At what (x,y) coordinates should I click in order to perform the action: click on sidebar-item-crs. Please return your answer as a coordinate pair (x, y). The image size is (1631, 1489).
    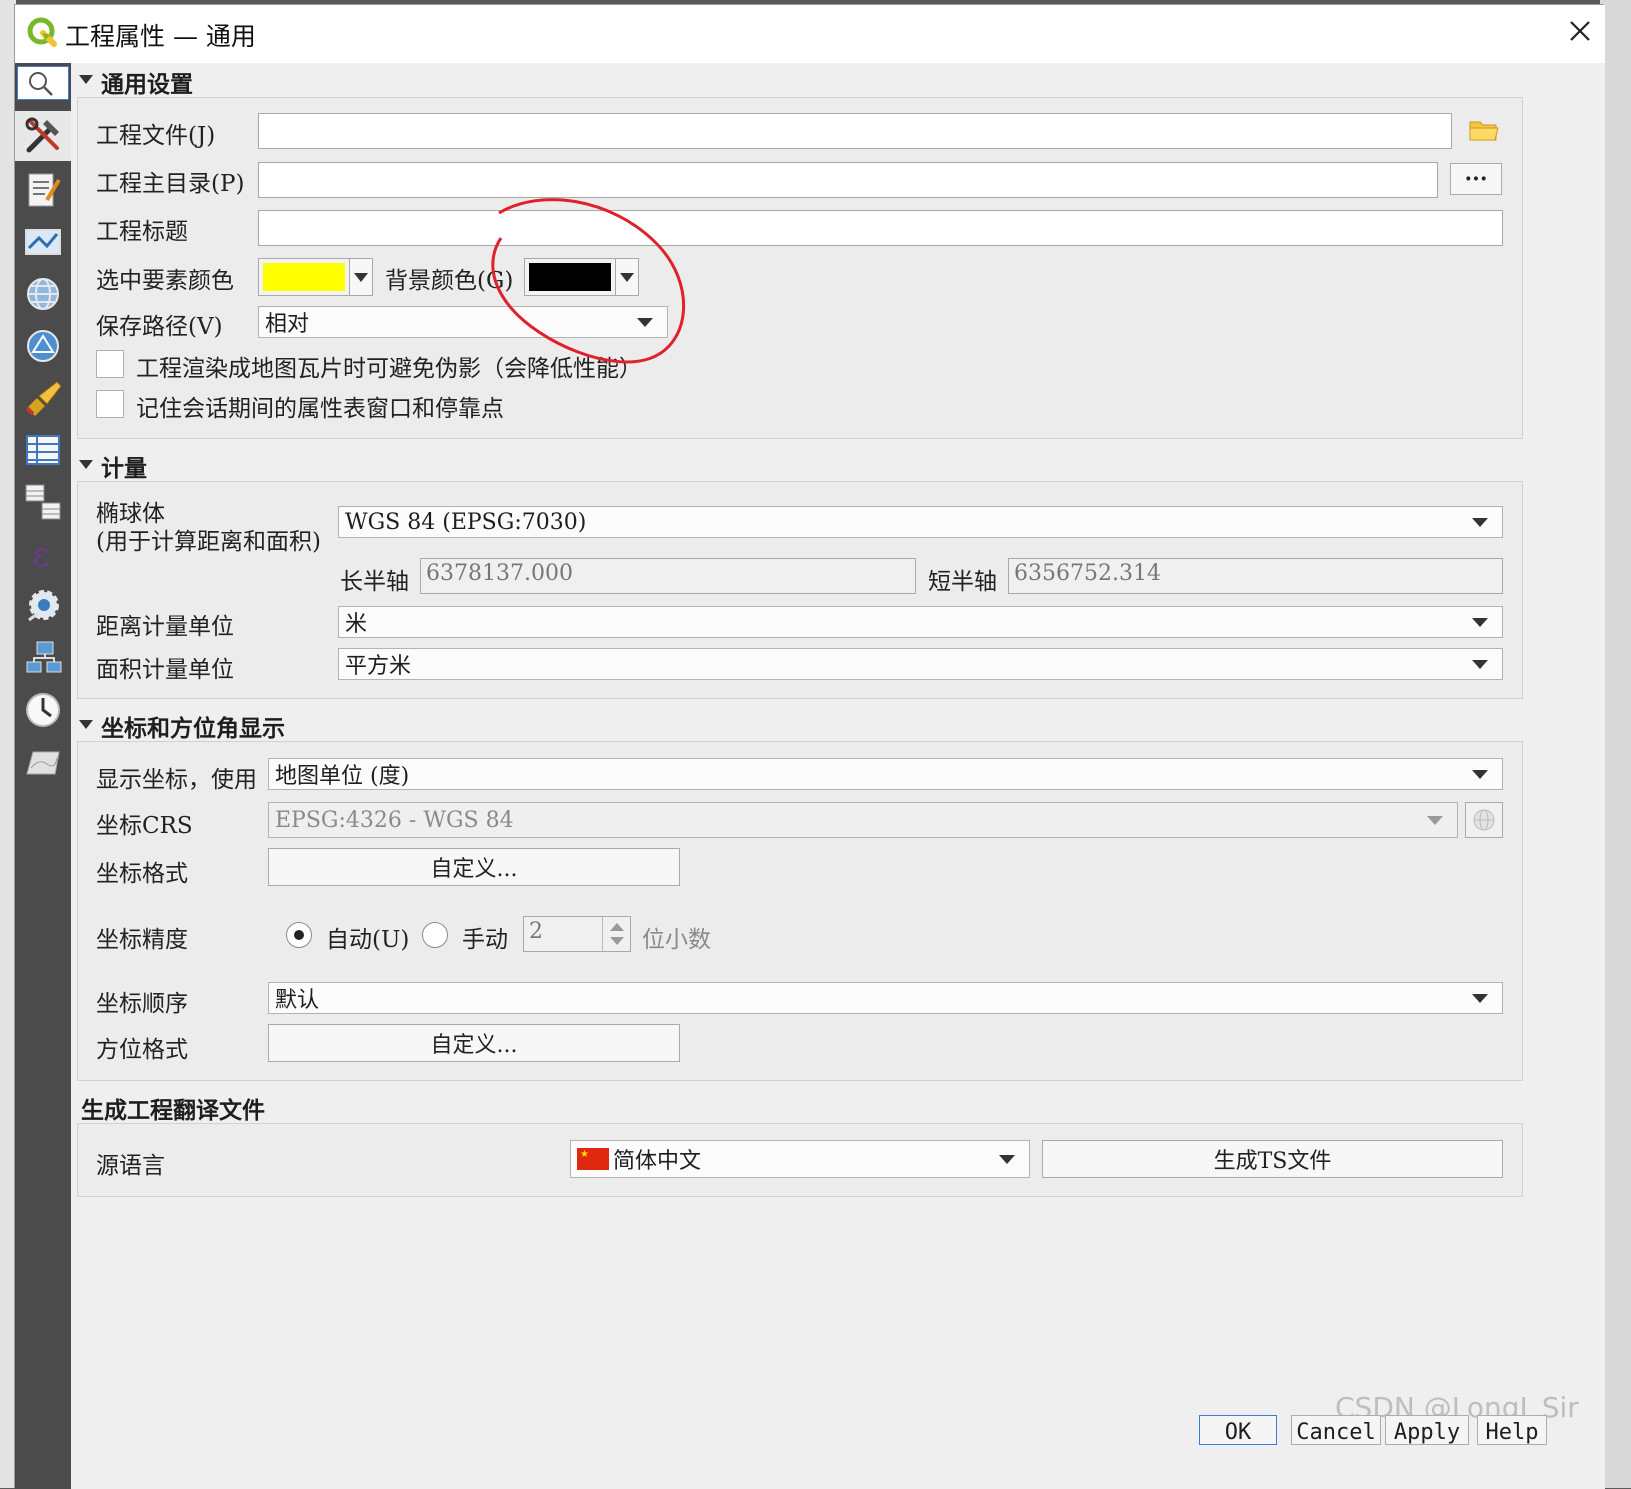
    Looking at the image, I should click on (43, 294).